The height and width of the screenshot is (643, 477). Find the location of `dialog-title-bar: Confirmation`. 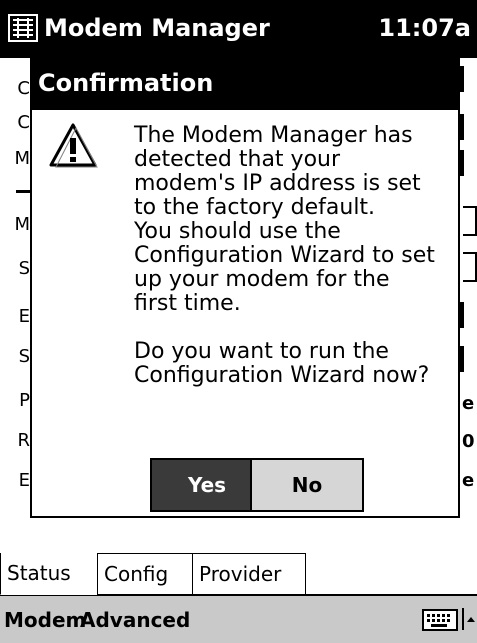

dialog-title-bar: Confirmation is located at coordinates (245, 85).